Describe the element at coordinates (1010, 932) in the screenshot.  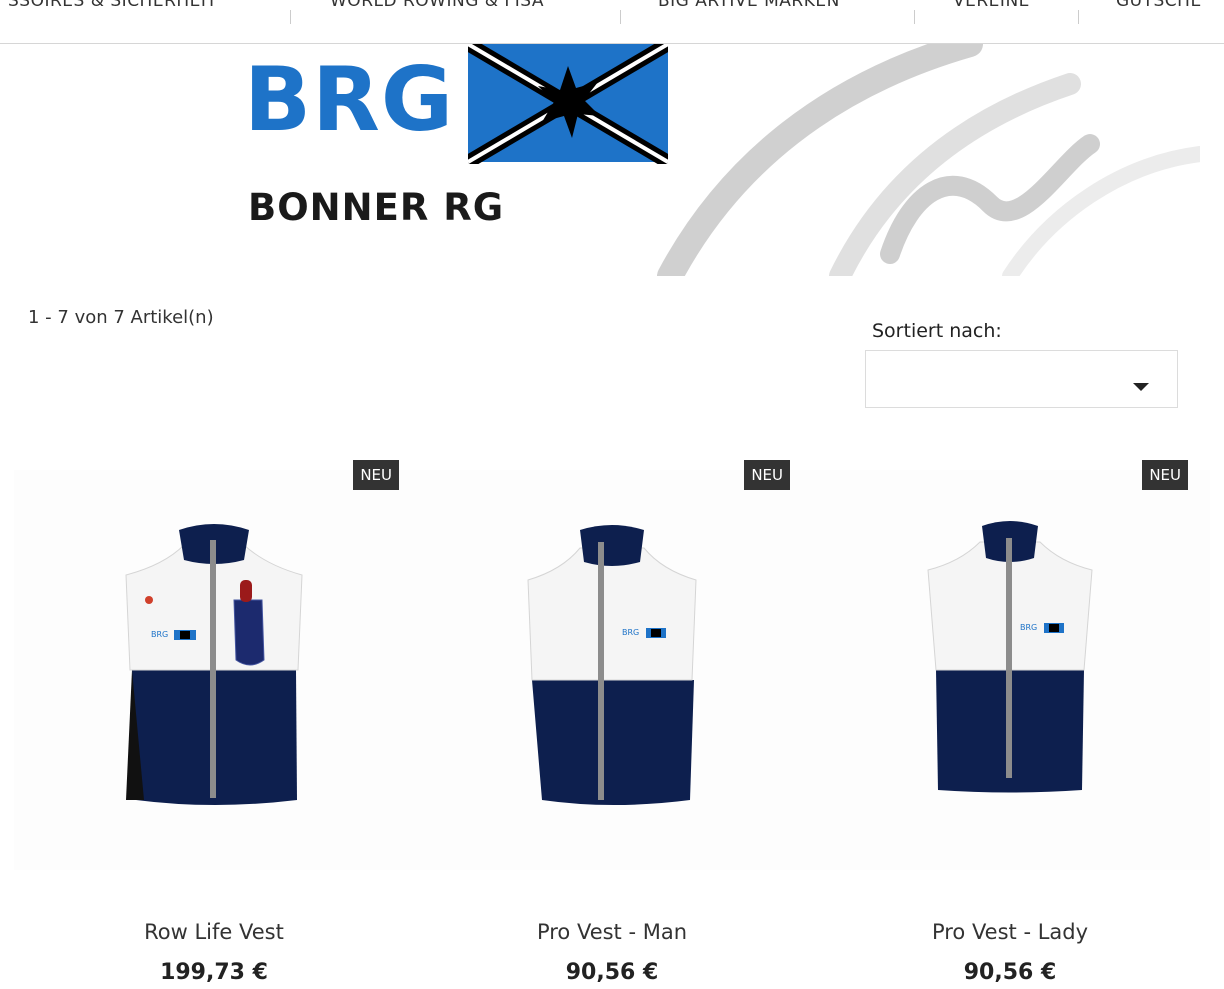
I see `product-name: Pro Vest - Lady` at that location.